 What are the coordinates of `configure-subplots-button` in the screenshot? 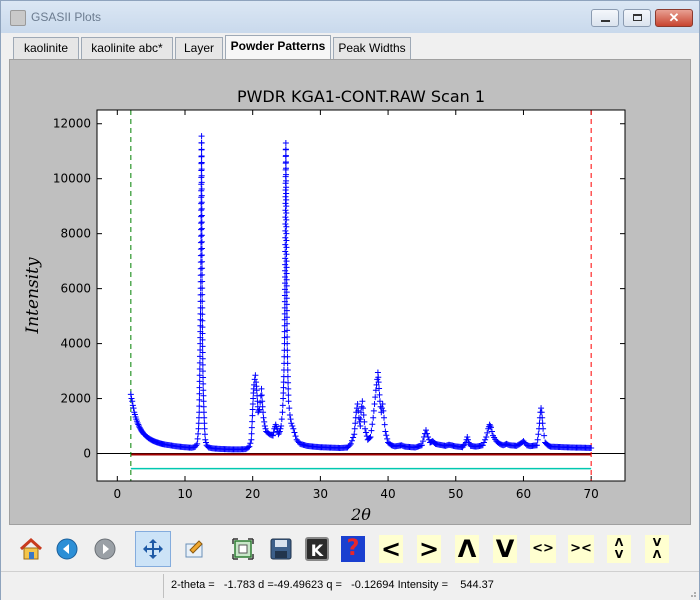 It's located at (195, 549).